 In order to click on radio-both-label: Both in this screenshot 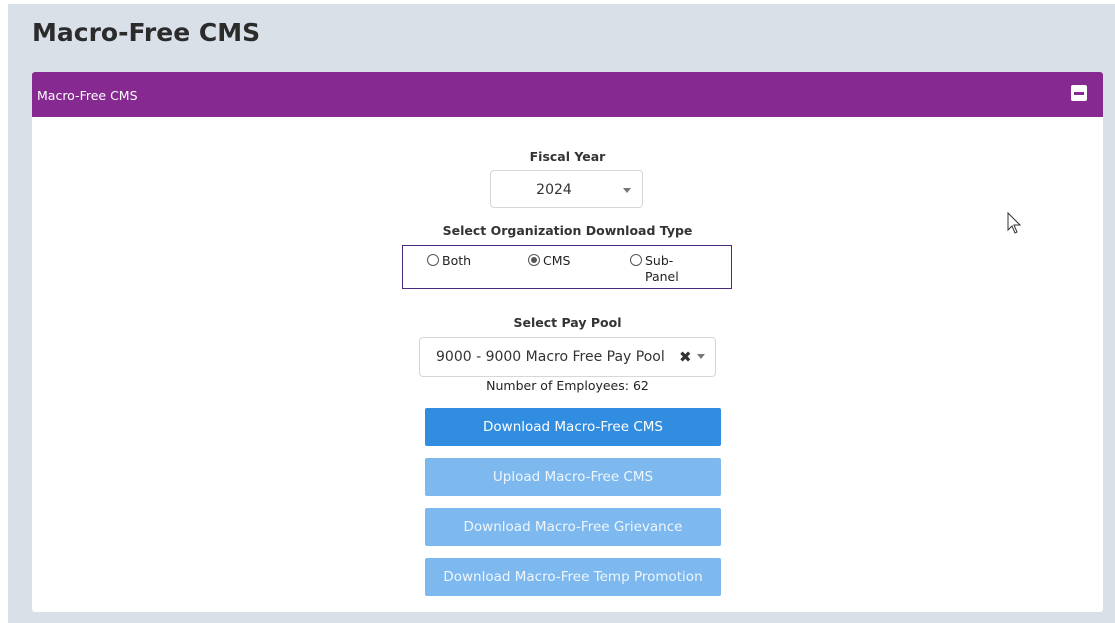, I will do `click(457, 260)`.